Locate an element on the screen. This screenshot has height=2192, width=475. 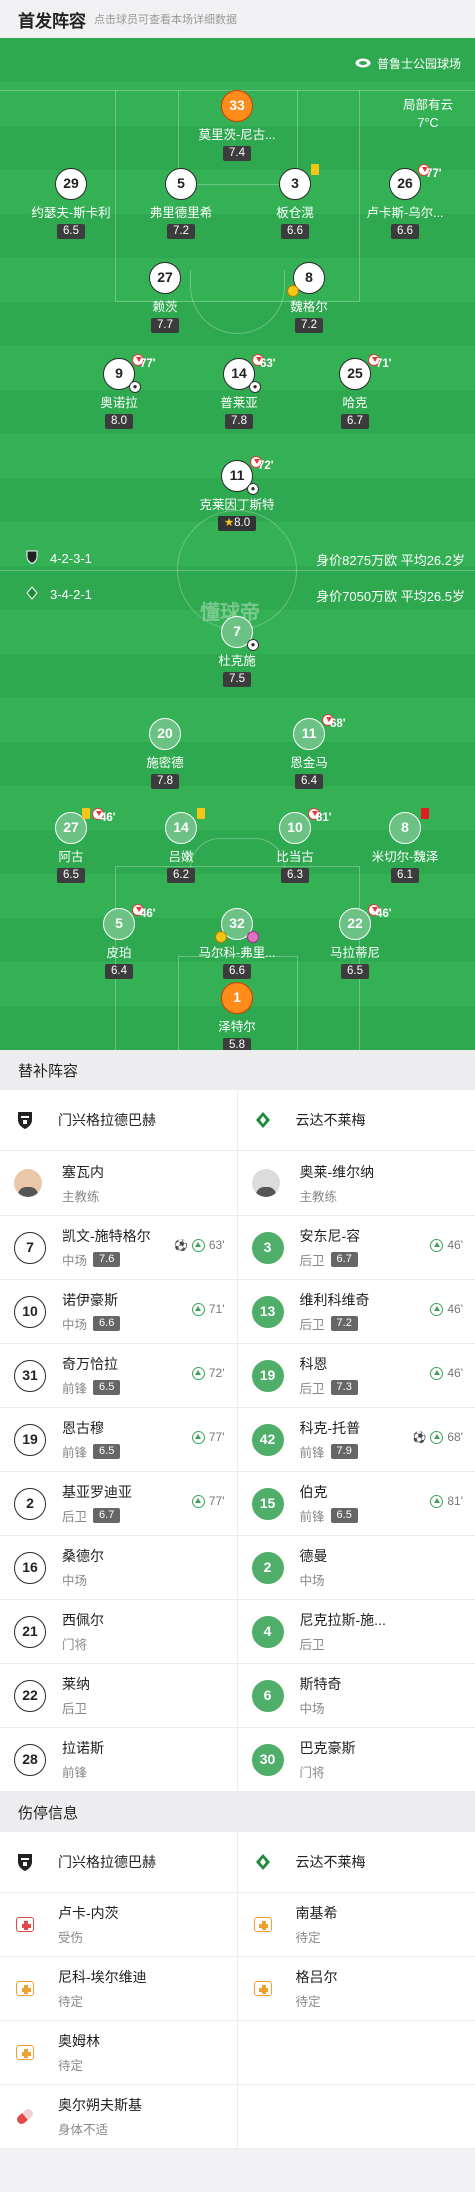
sub-time: 63' is located at coordinates (268, 364).